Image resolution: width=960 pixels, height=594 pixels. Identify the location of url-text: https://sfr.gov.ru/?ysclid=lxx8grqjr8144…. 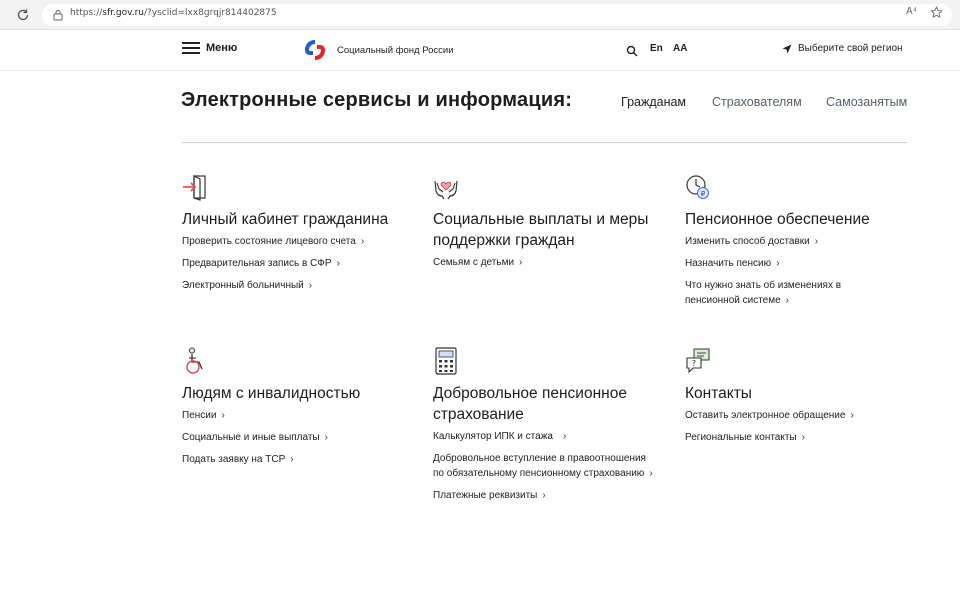
(173, 13).